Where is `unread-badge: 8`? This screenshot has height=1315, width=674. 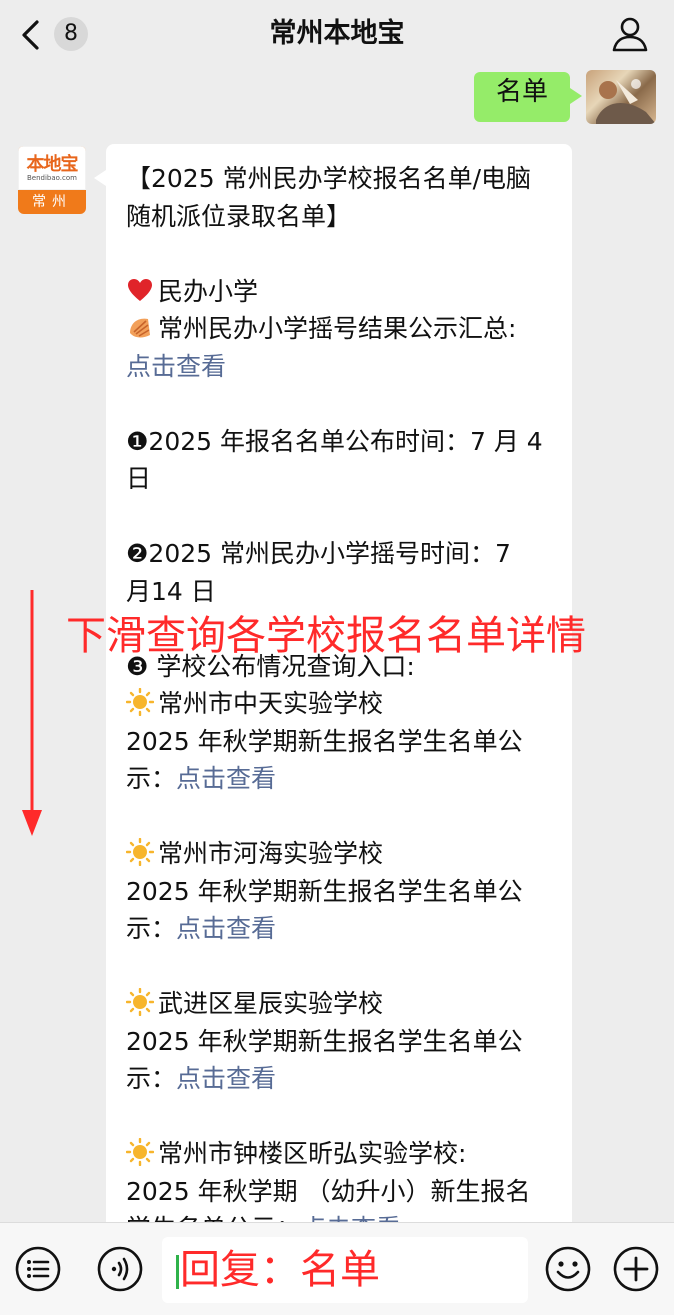
unread-badge: 8 is located at coordinates (71, 34).